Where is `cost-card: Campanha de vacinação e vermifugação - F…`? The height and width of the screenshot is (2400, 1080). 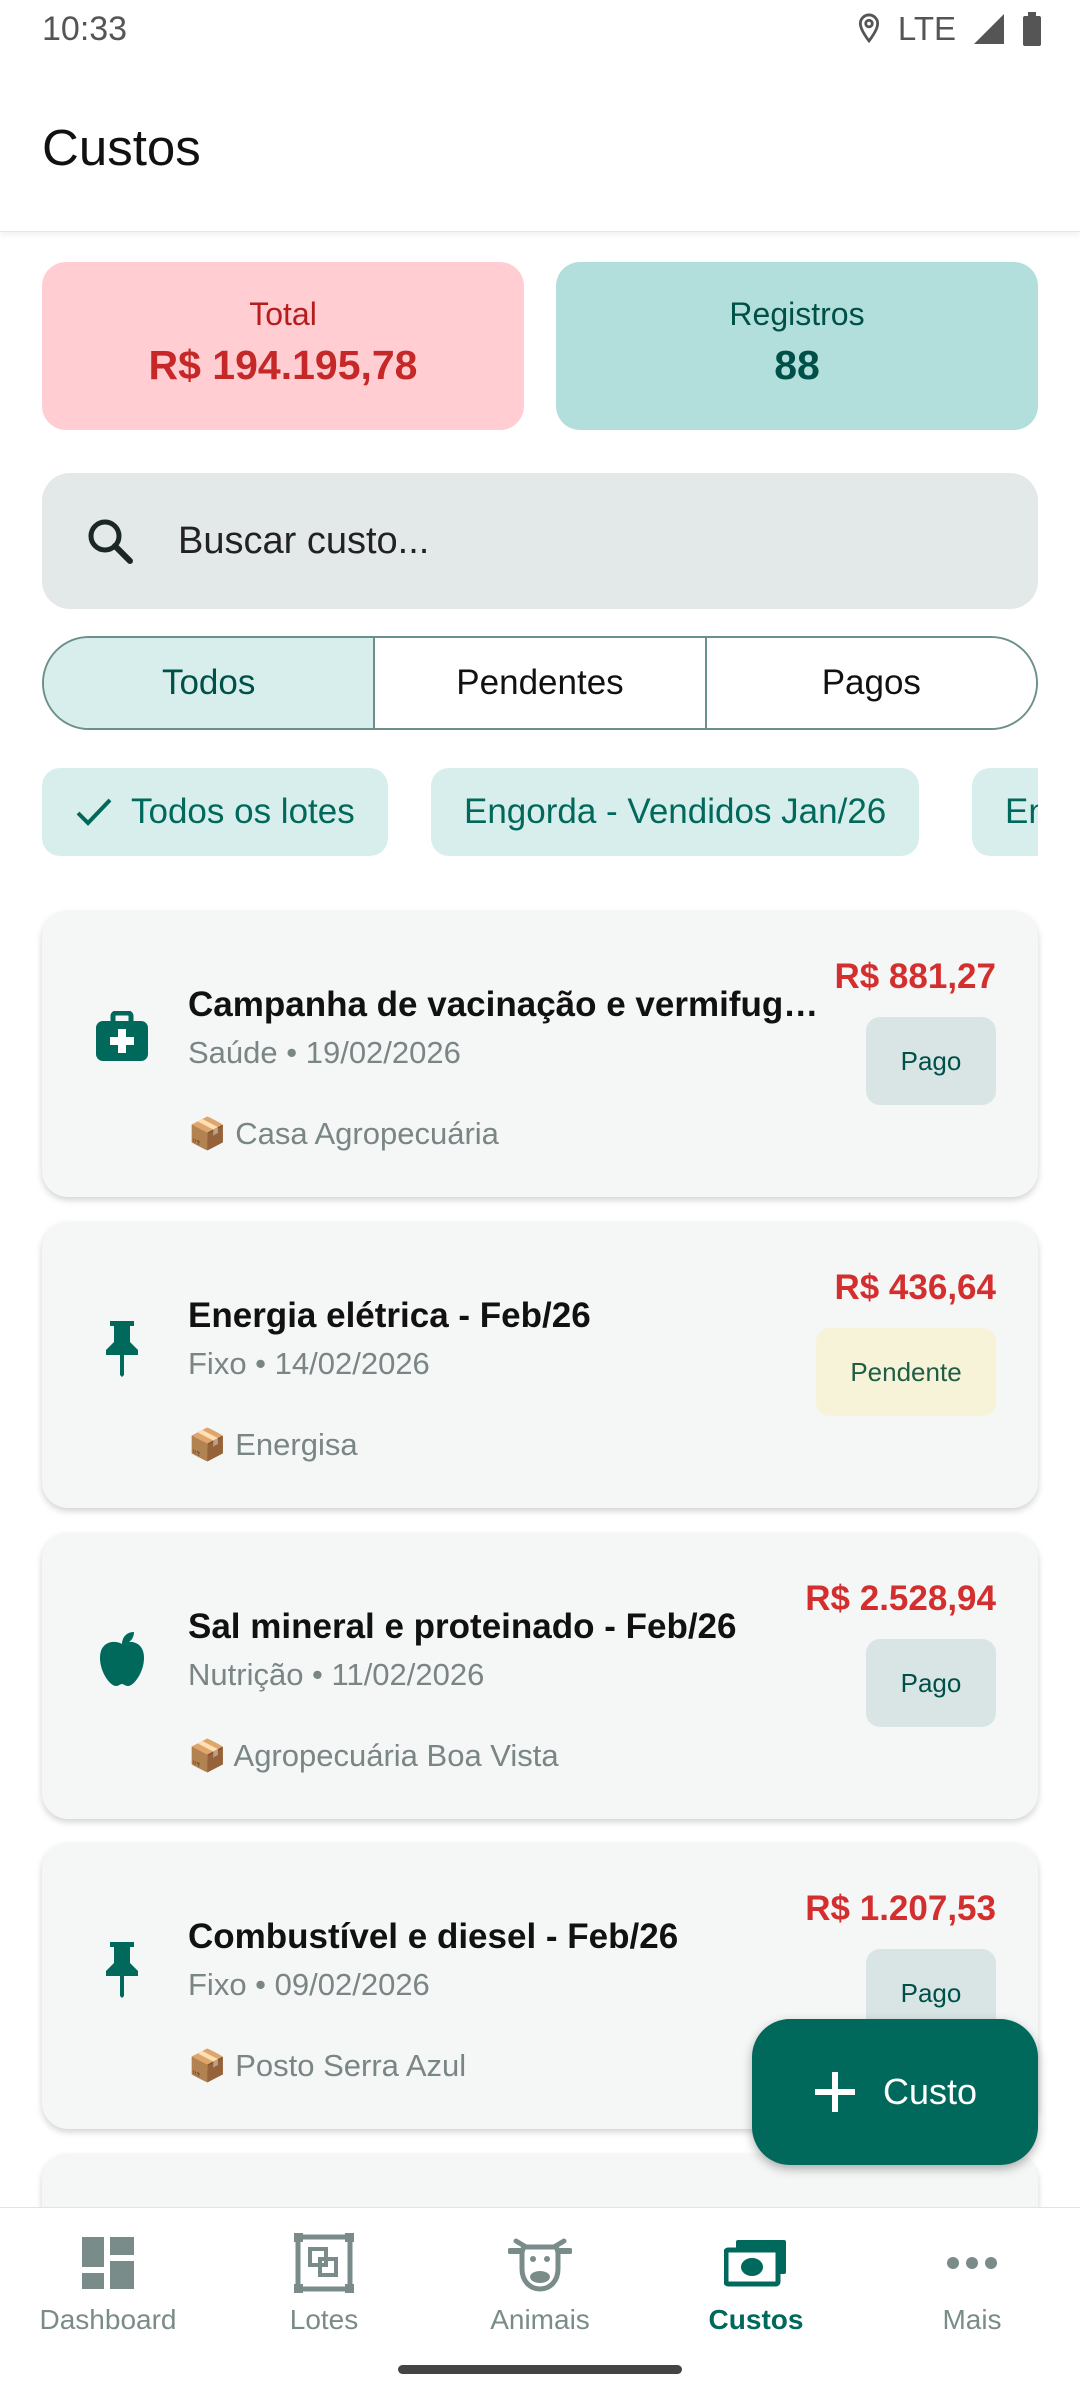 cost-card: Campanha de vacinação e vermifugação - F… is located at coordinates (540, 1054).